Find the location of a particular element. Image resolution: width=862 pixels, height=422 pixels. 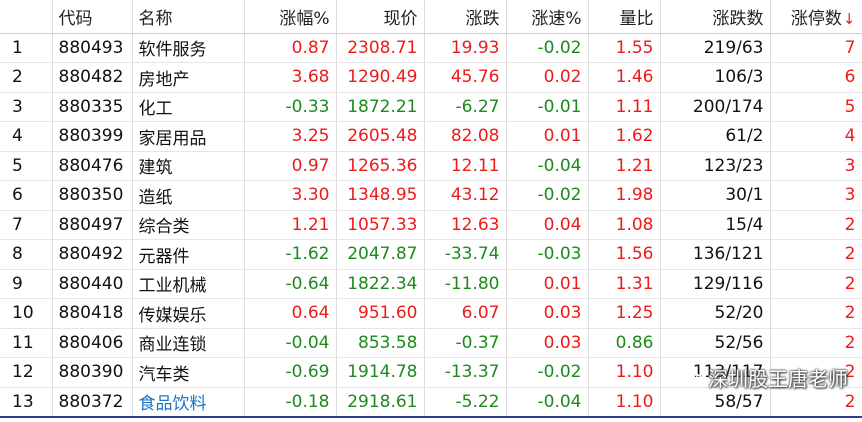

header-volume-ratio: 量比 is located at coordinates (624, 17).